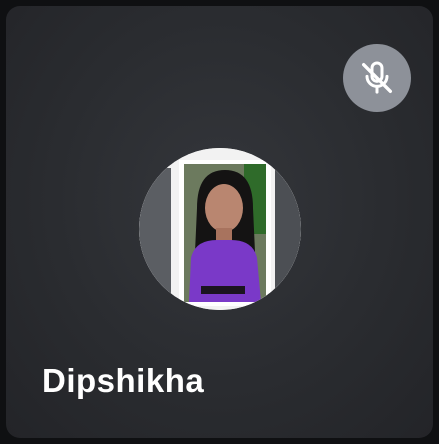 This screenshot has width=439, height=444. I want to click on microphone-off-icon, so click(377, 77).